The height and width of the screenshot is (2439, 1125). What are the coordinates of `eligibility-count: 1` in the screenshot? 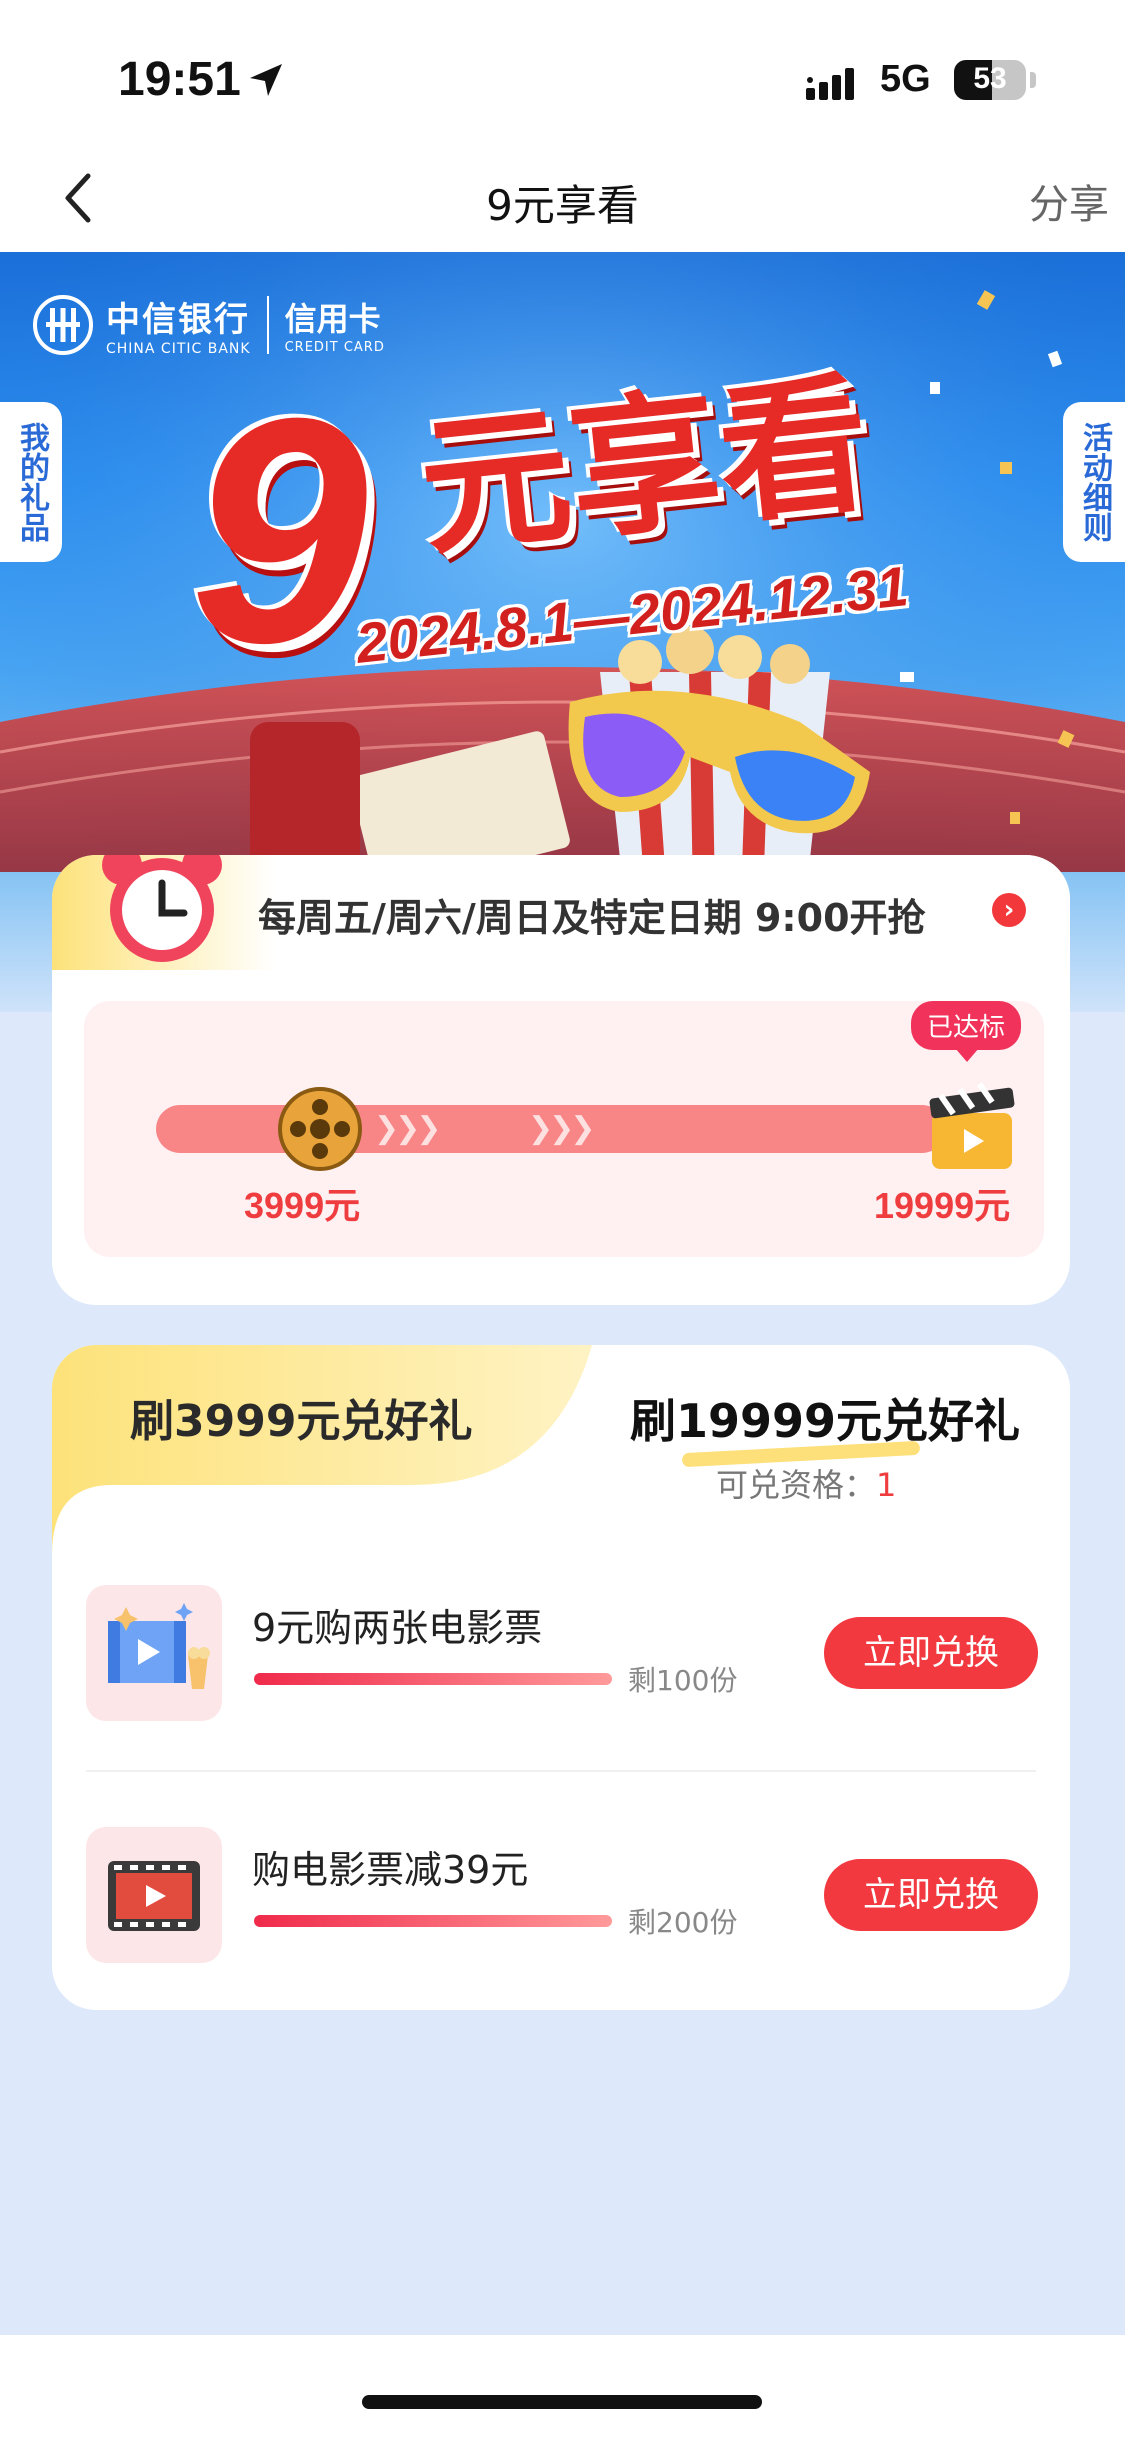 It's located at (886, 1485).